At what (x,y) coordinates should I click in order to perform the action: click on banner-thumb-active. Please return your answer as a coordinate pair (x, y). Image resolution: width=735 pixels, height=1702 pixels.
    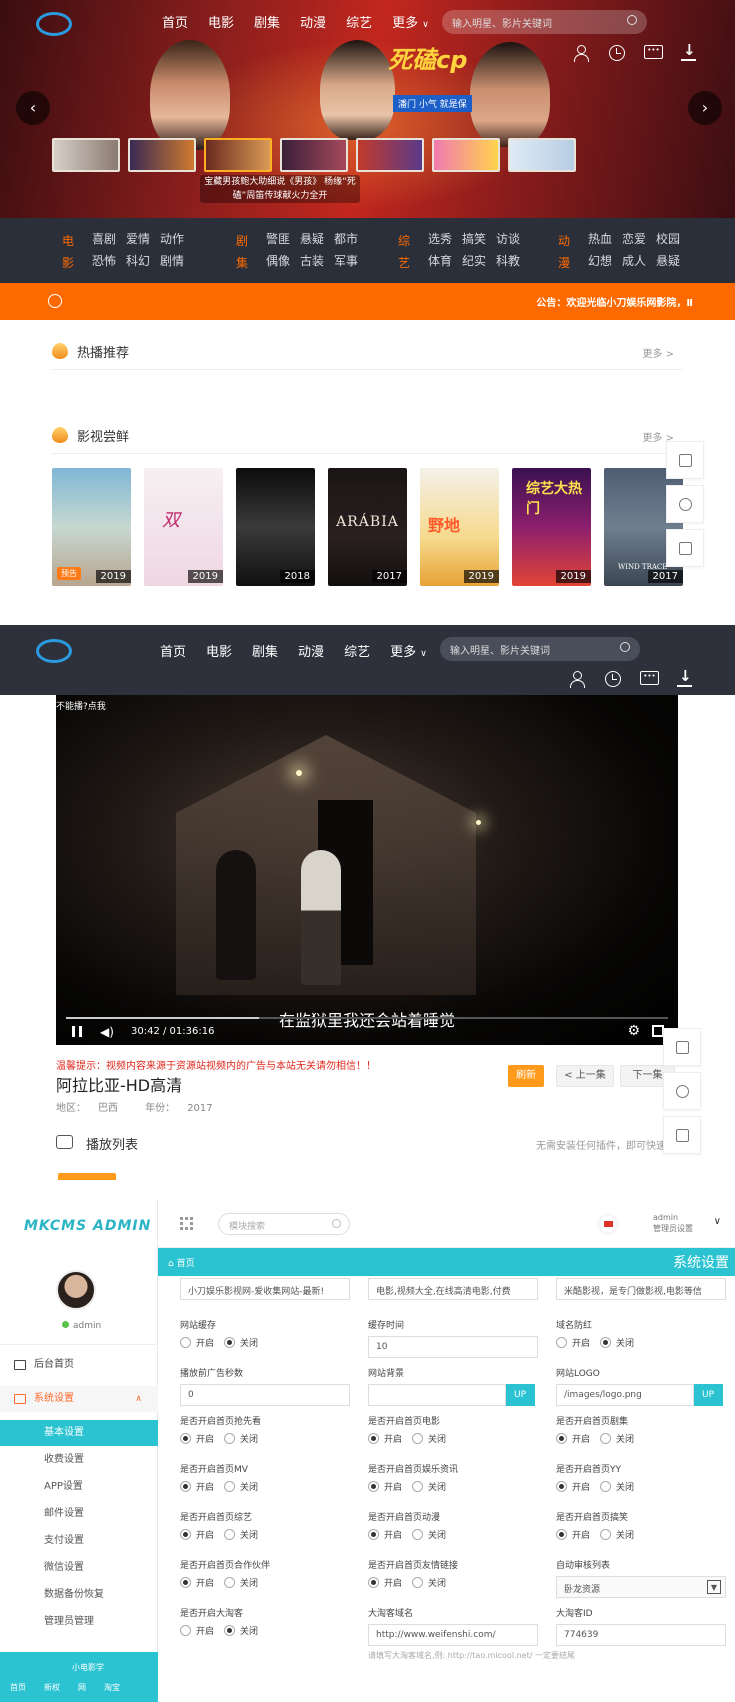
    Looking at the image, I should click on (238, 155).